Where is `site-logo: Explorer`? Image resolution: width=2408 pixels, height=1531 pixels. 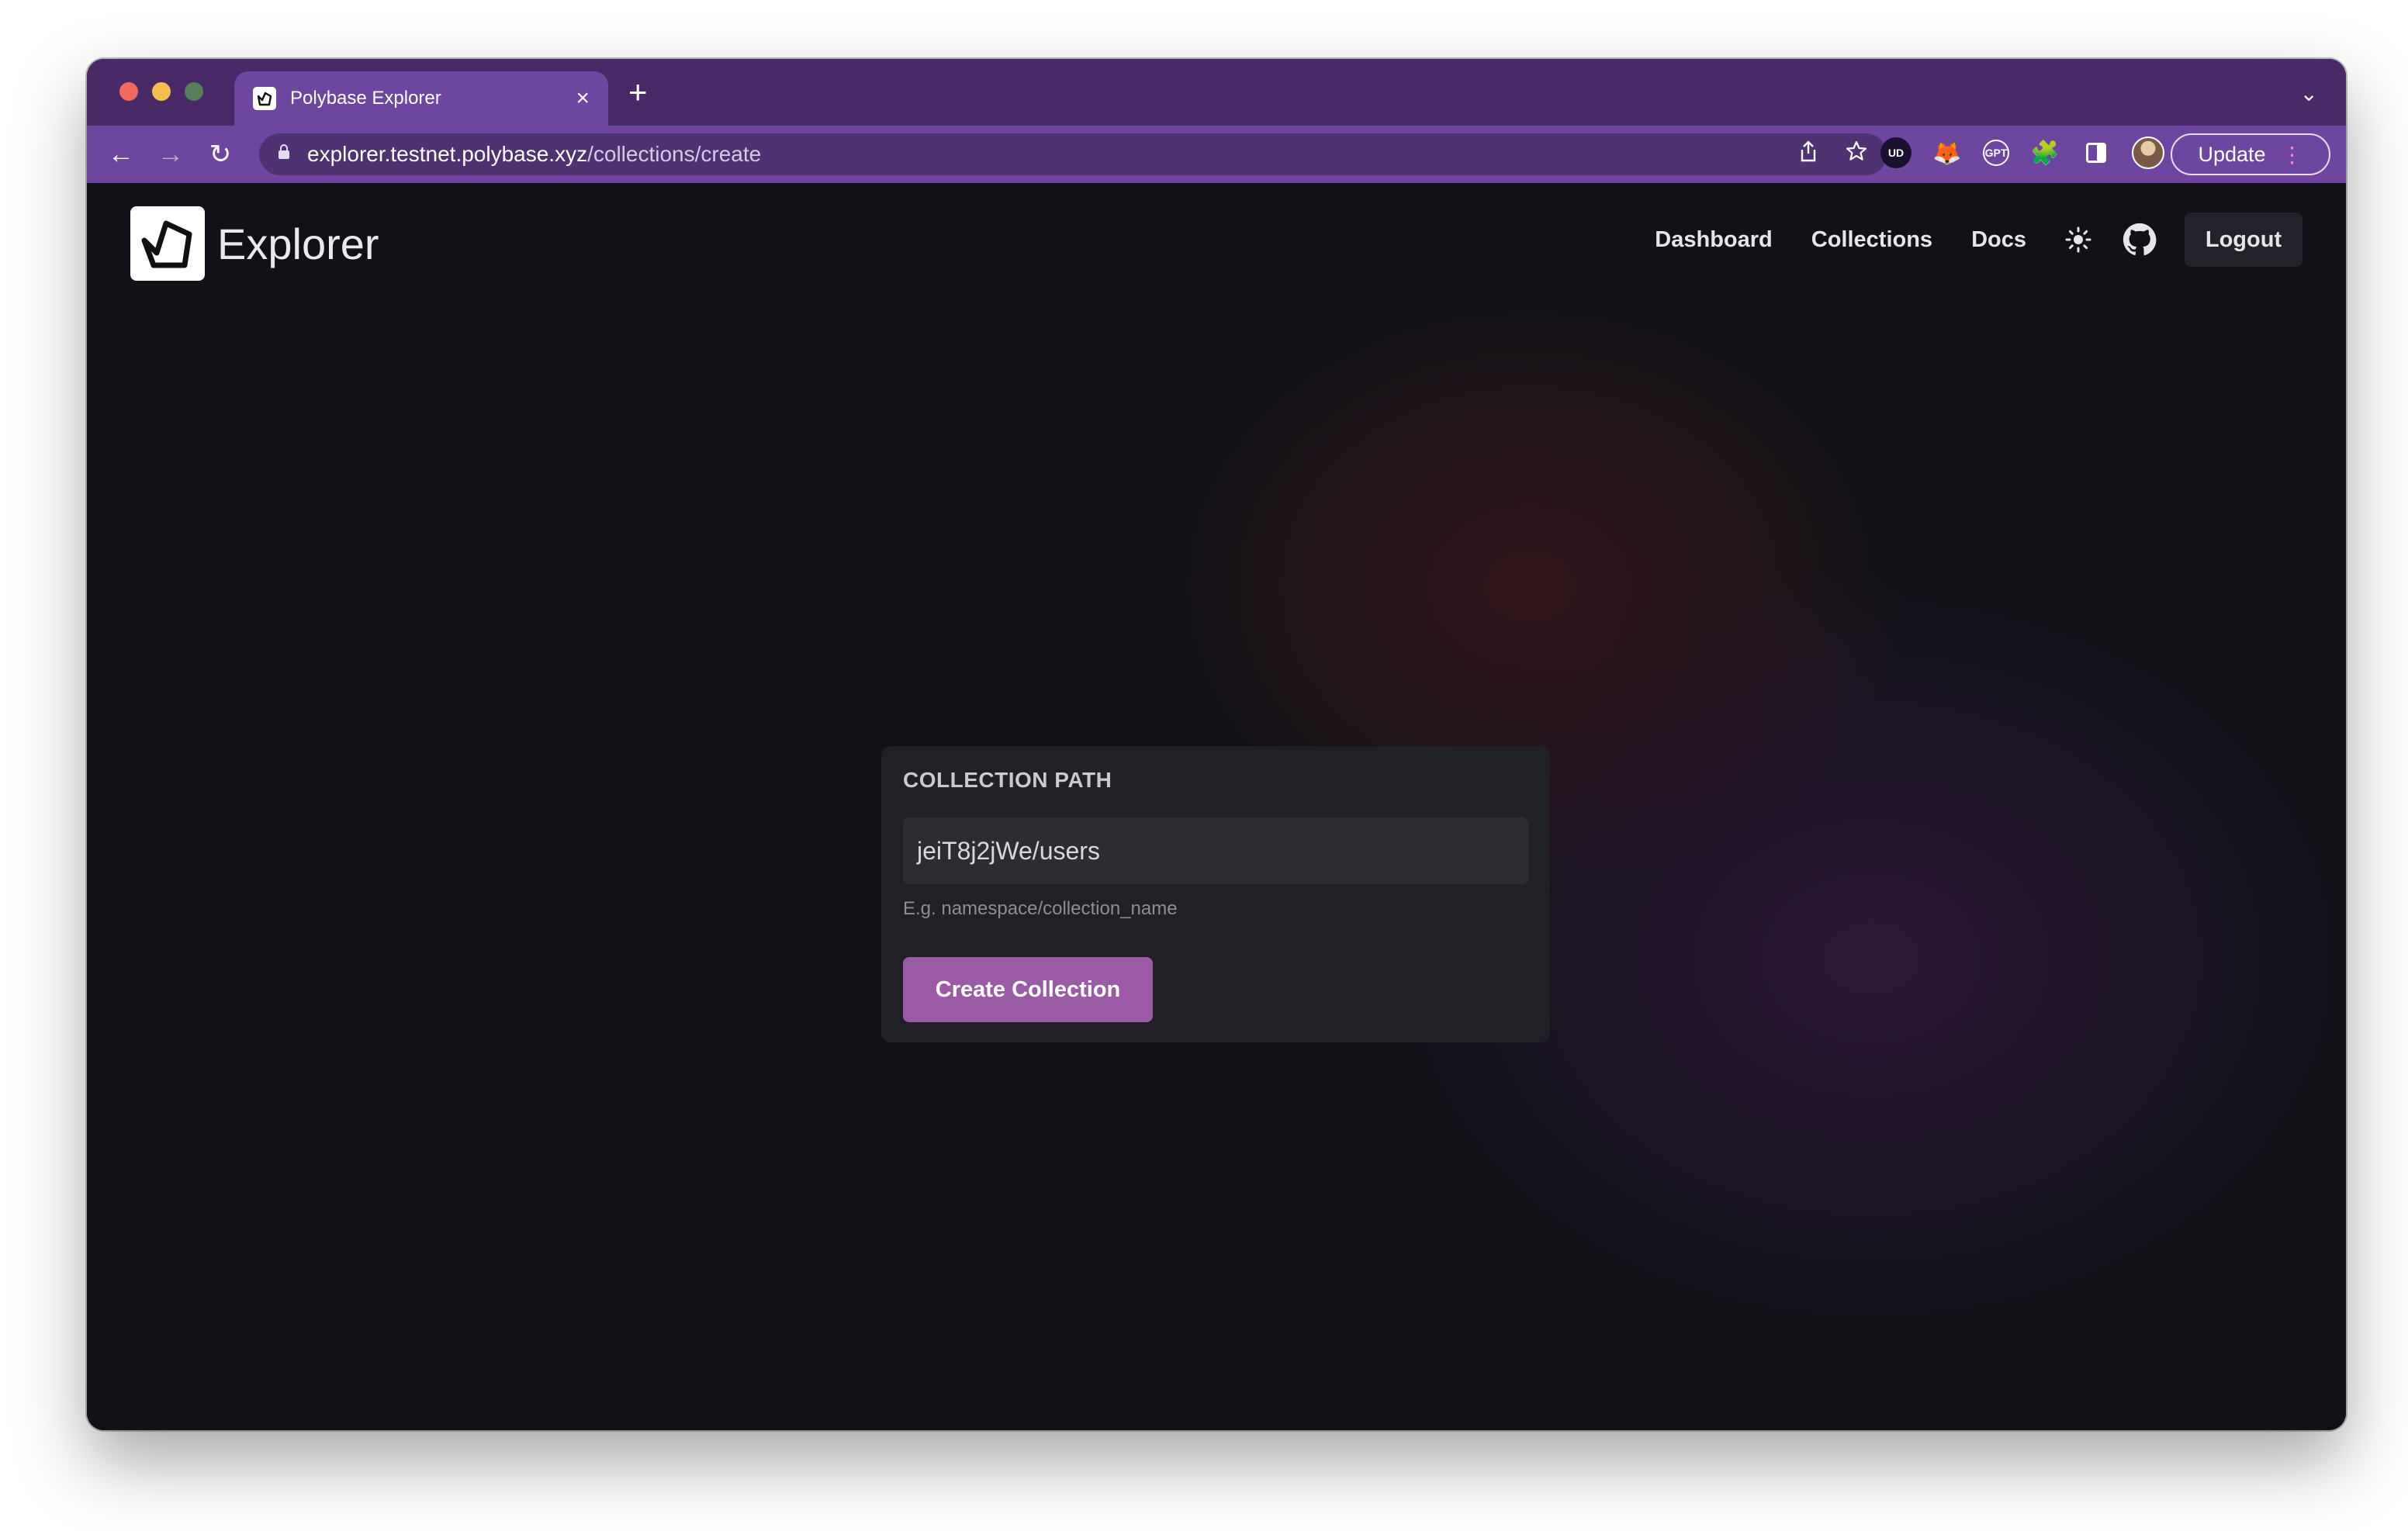
site-logo: Explorer is located at coordinates (254, 243).